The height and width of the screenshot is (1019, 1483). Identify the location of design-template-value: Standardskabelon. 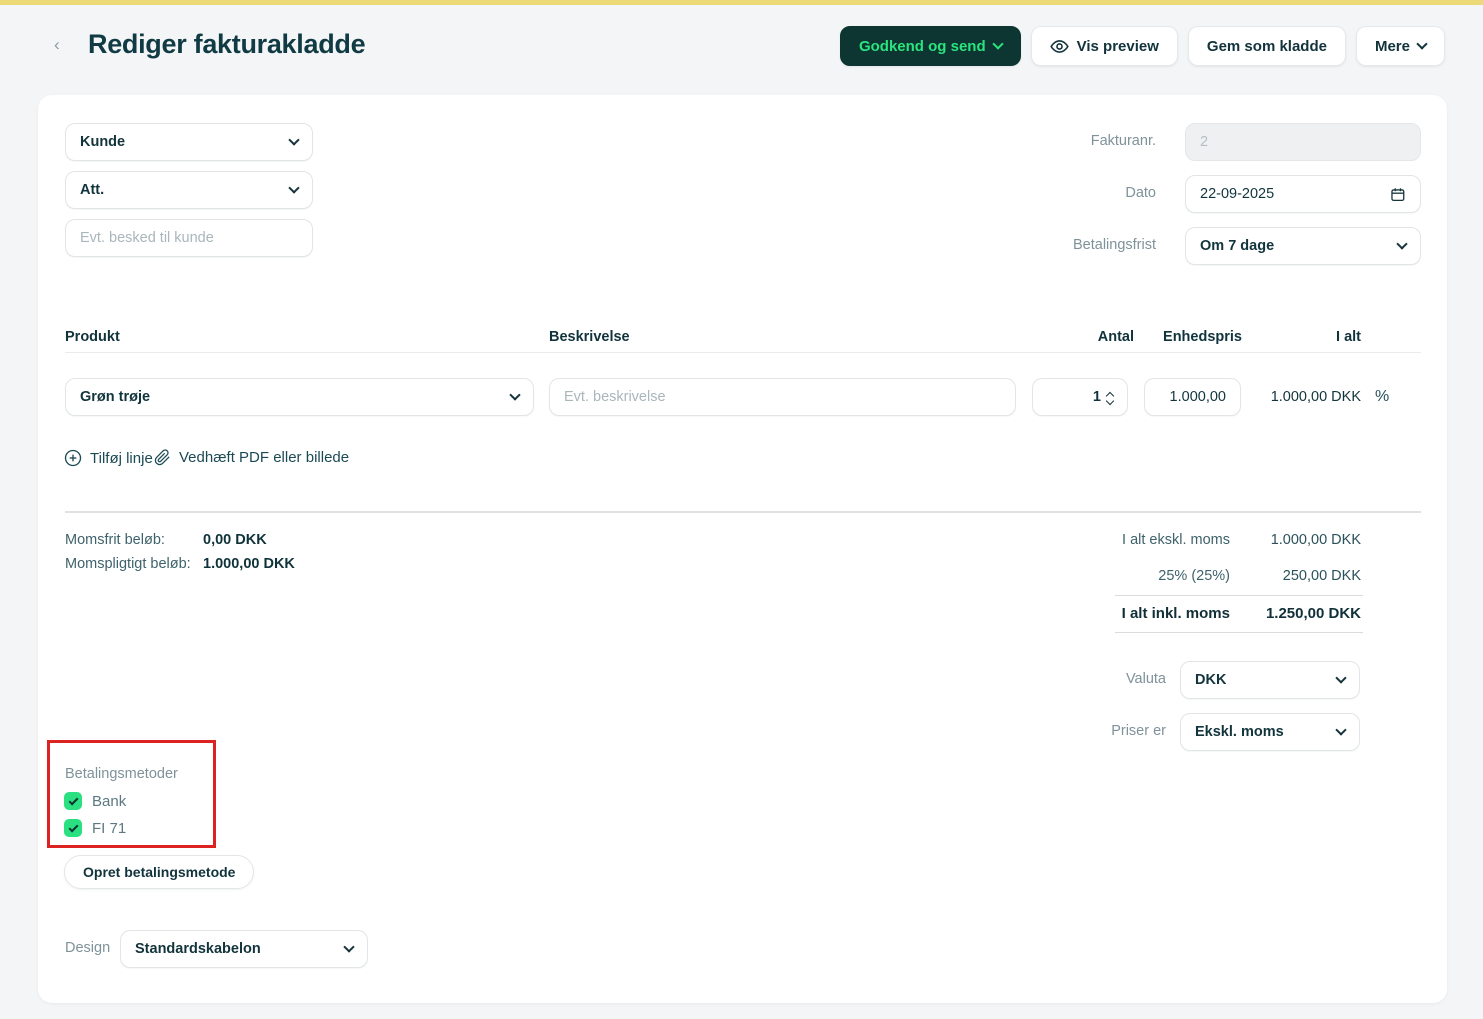
(198, 949).